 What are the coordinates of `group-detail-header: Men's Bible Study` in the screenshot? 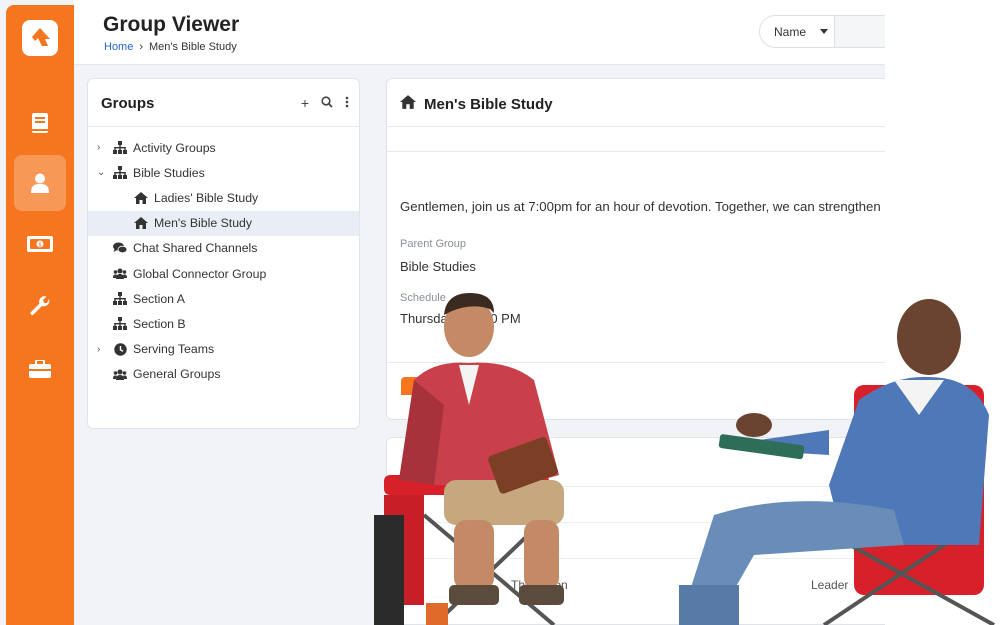 It's located at (636, 103).